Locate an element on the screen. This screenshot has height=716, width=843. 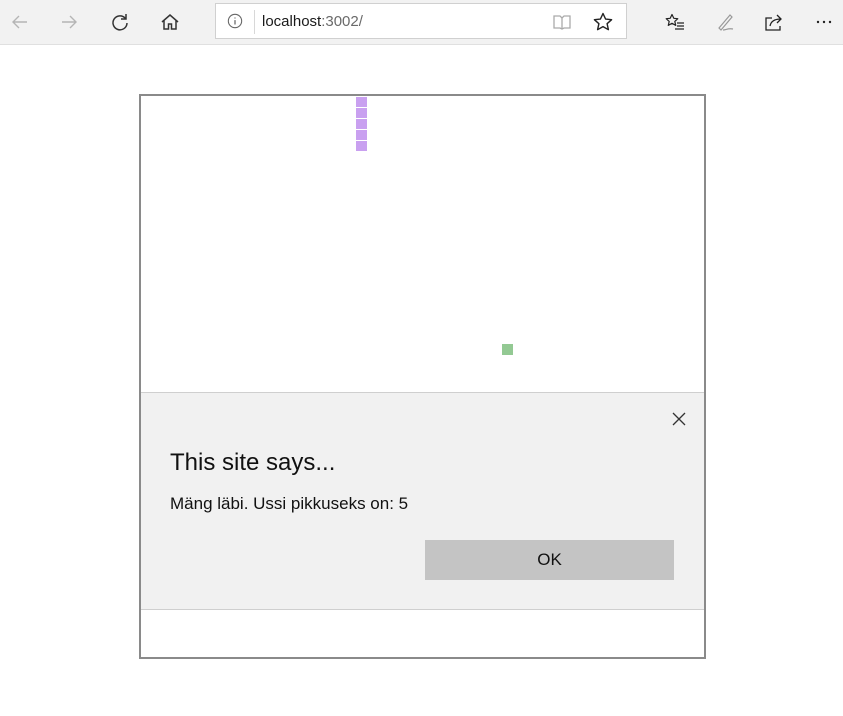
refresh-icon is located at coordinates (120, 22).